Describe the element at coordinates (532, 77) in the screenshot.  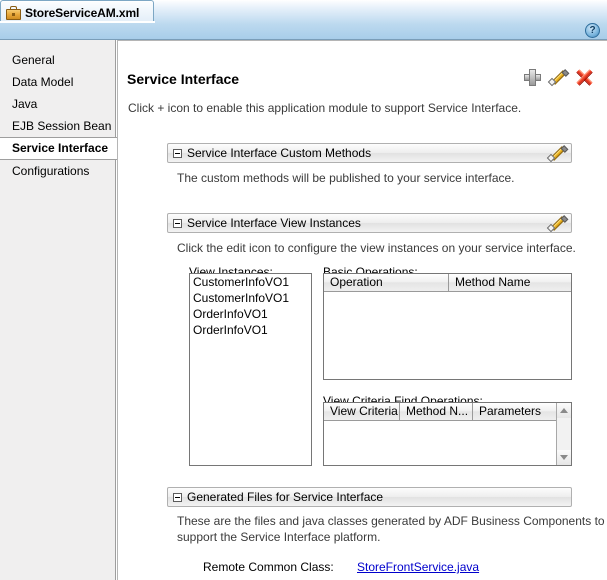
I see `add-icon` at that location.